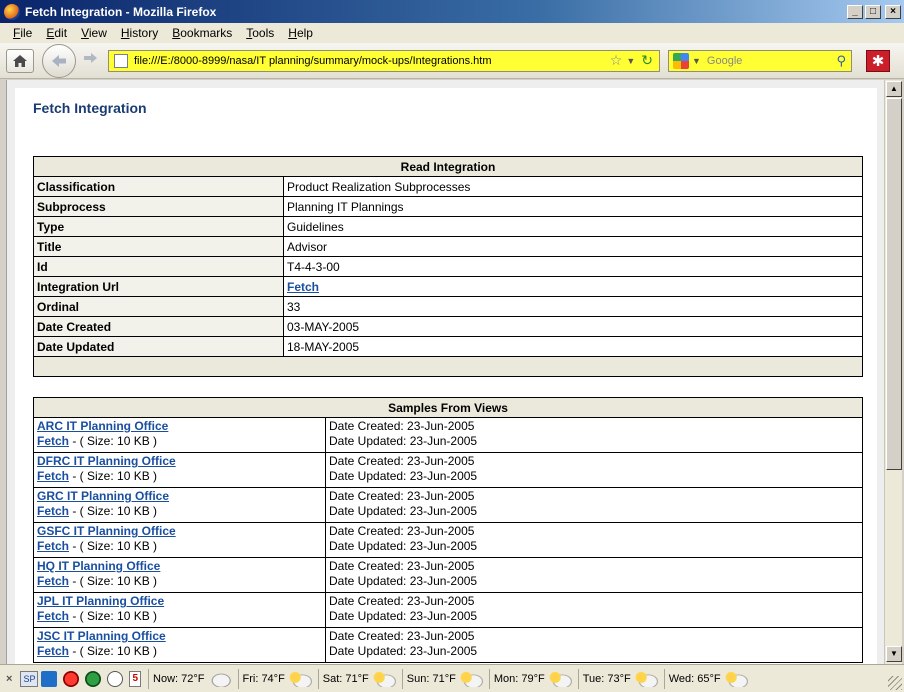 The image size is (904, 692). What do you see at coordinates (573, 206) in the screenshot?
I see `info-value: Planning IT Plannings` at bounding box center [573, 206].